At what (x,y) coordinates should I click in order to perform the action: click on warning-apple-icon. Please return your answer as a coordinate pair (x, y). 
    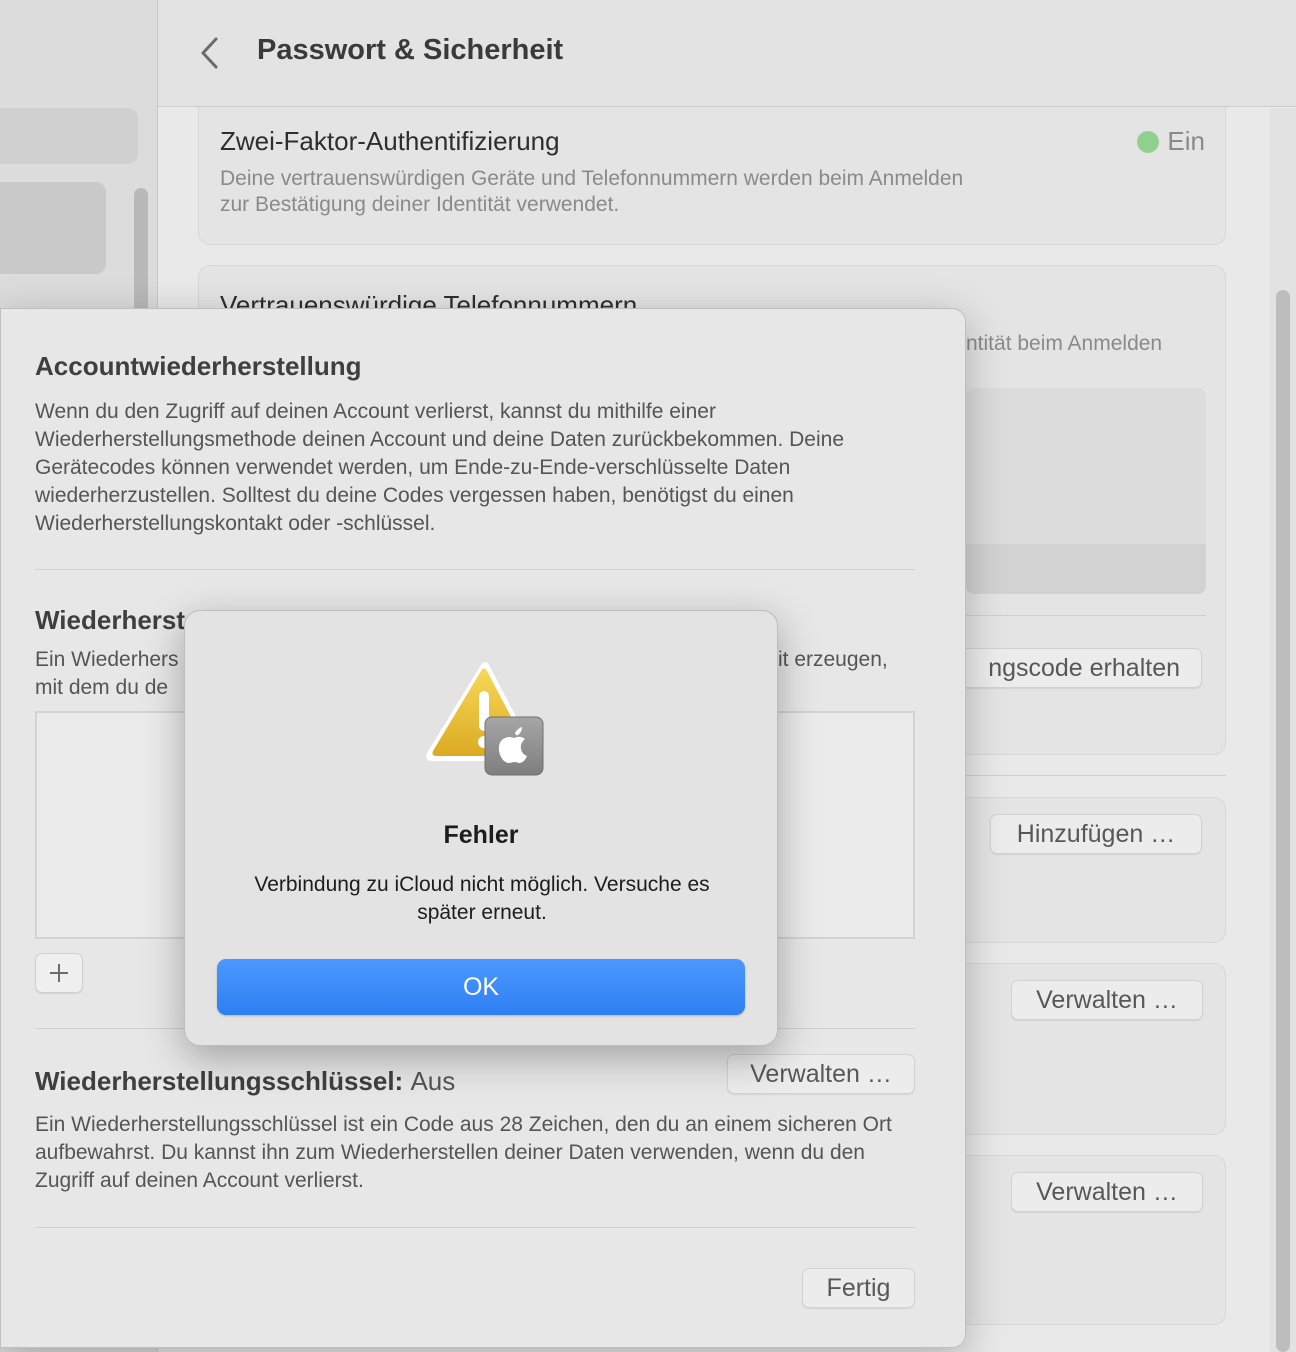
    Looking at the image, I should click on (485, 719).